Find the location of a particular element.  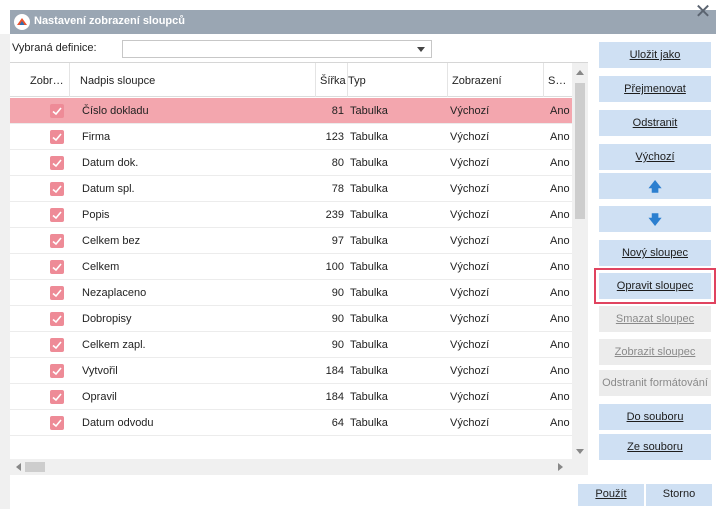

table-row: Datum dok. 80 Tabulka Výchozí Ano is located at coordinates (291, 163).